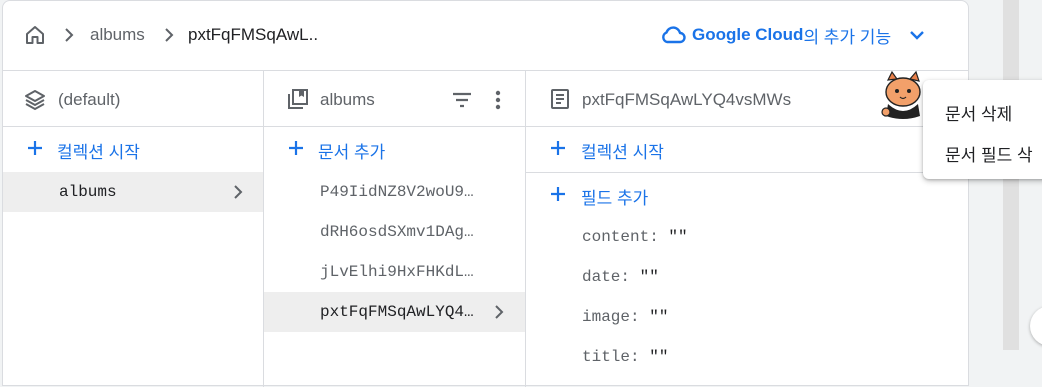 The width and height of the screenshot is (1042, 387). I want to click on field-name: image:, so click(611, 317).